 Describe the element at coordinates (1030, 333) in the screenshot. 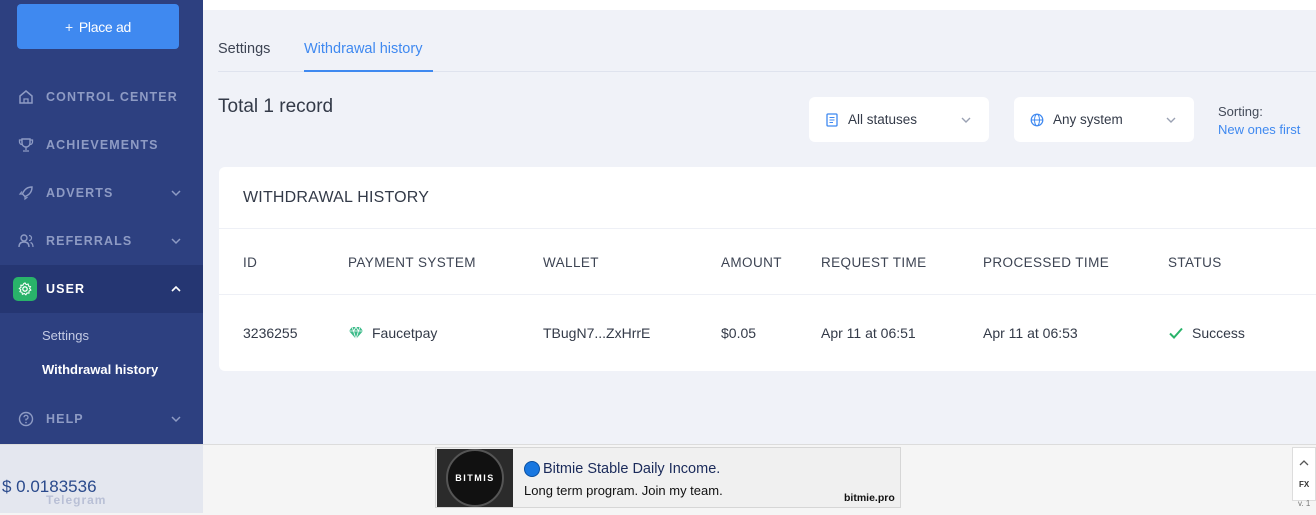

I see `cell-processed-time: Apr 11 at 06:53` at that location.